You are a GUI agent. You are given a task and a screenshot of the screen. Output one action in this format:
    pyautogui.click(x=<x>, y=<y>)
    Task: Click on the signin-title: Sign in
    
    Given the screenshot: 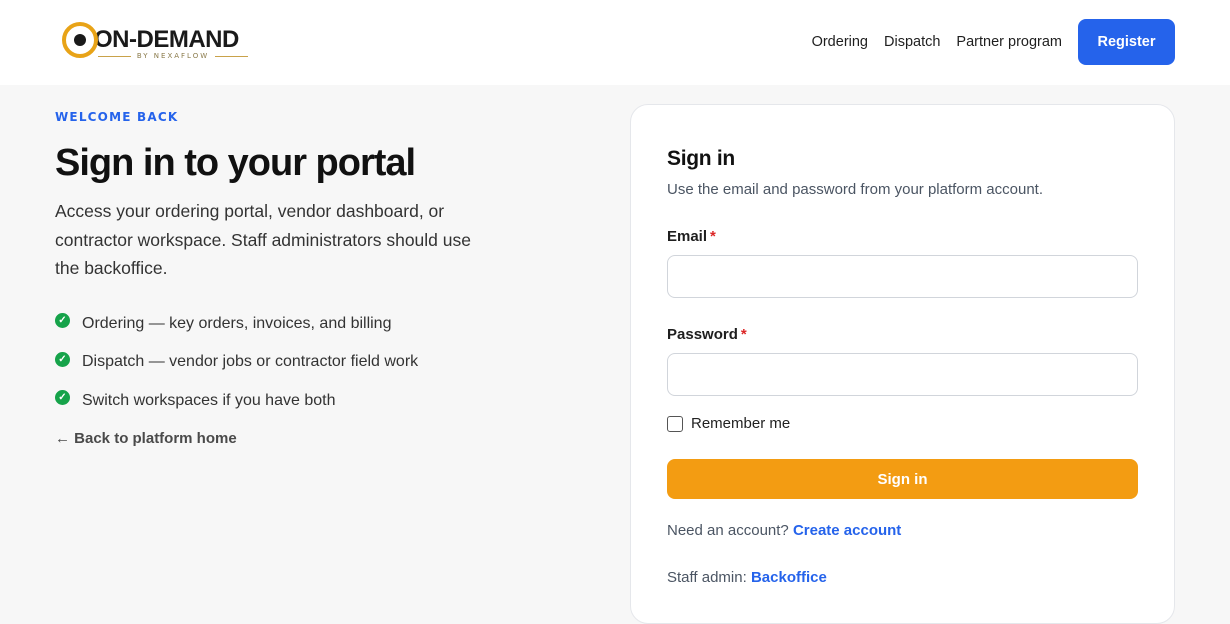 What is the action you would take?
    pyautogui.click(x=701, y=158)
    